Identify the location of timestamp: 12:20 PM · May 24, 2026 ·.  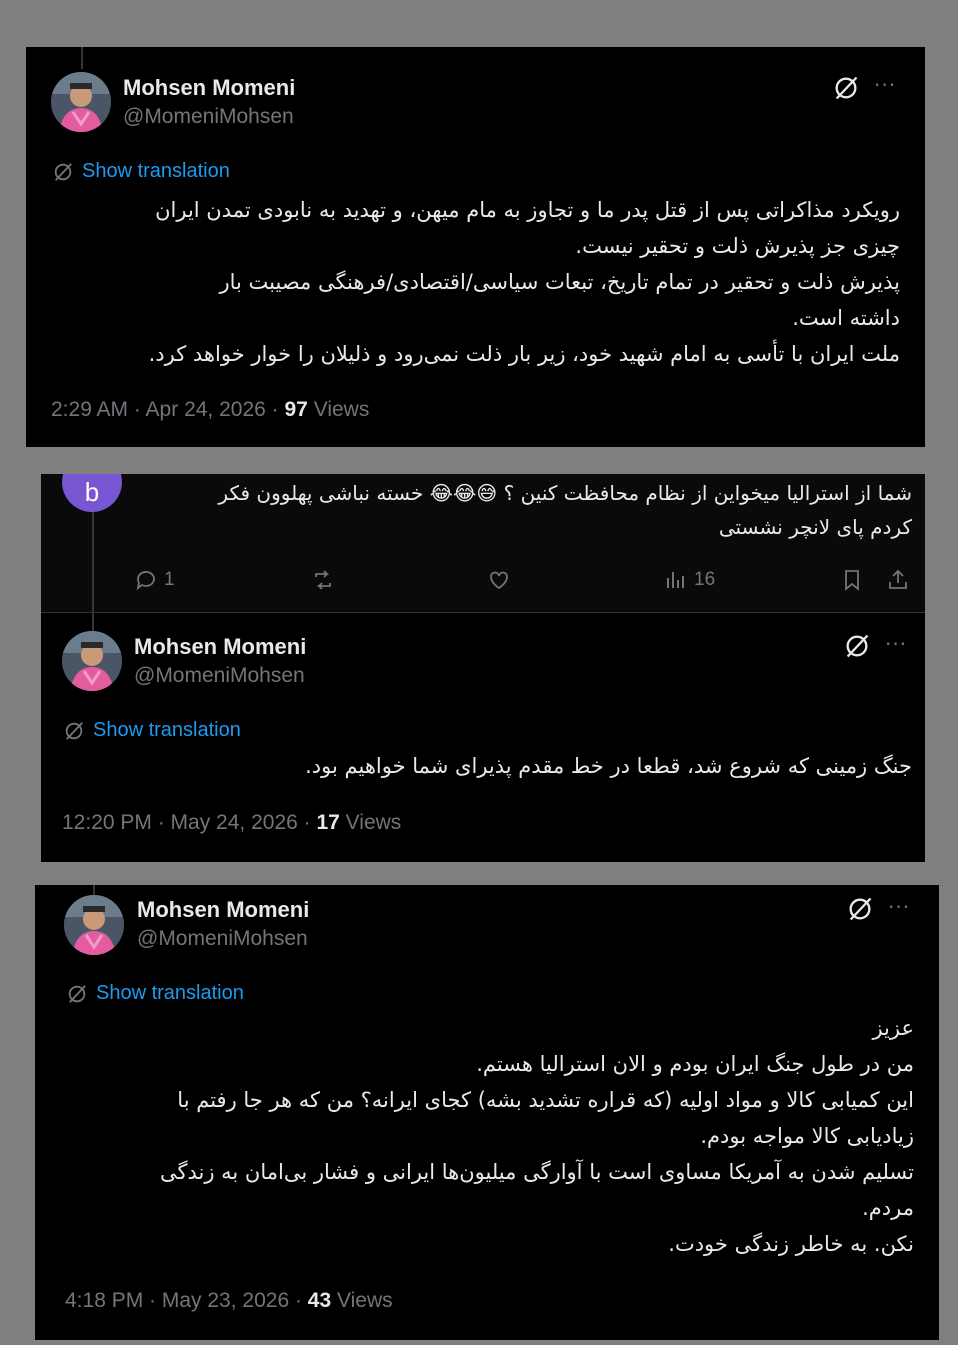
(189, 822).